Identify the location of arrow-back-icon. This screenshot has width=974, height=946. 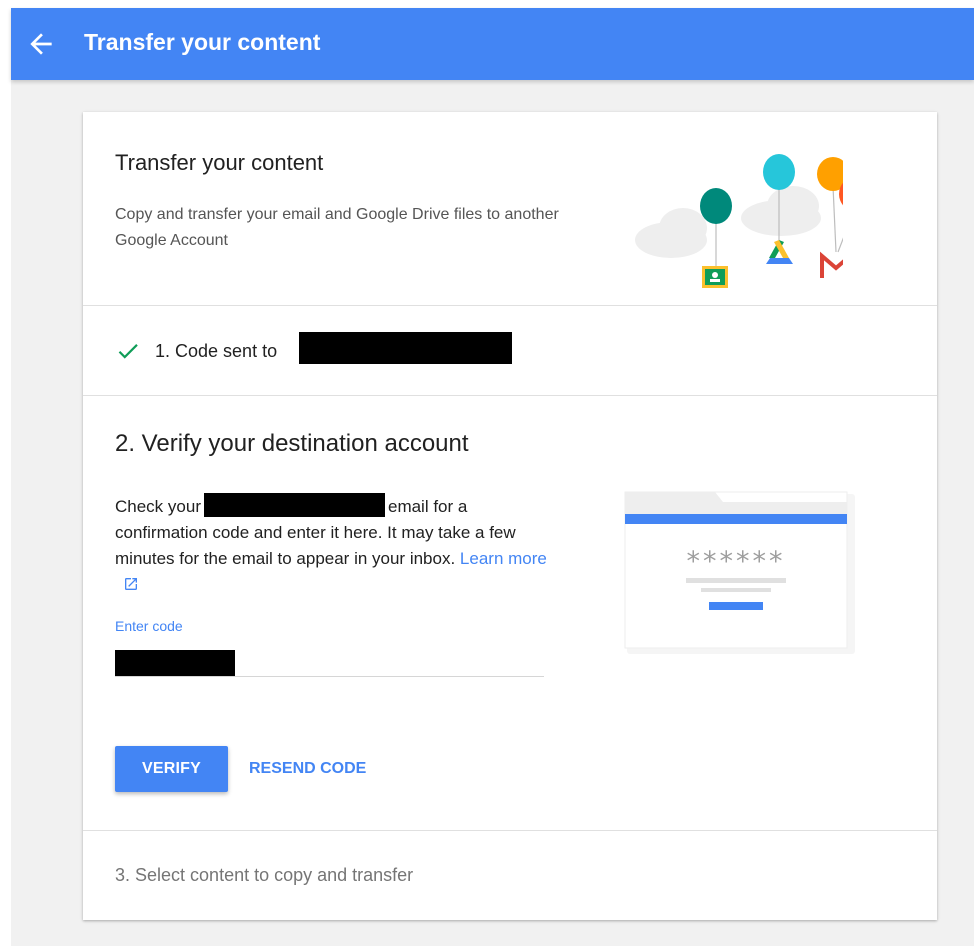
(41, 44).